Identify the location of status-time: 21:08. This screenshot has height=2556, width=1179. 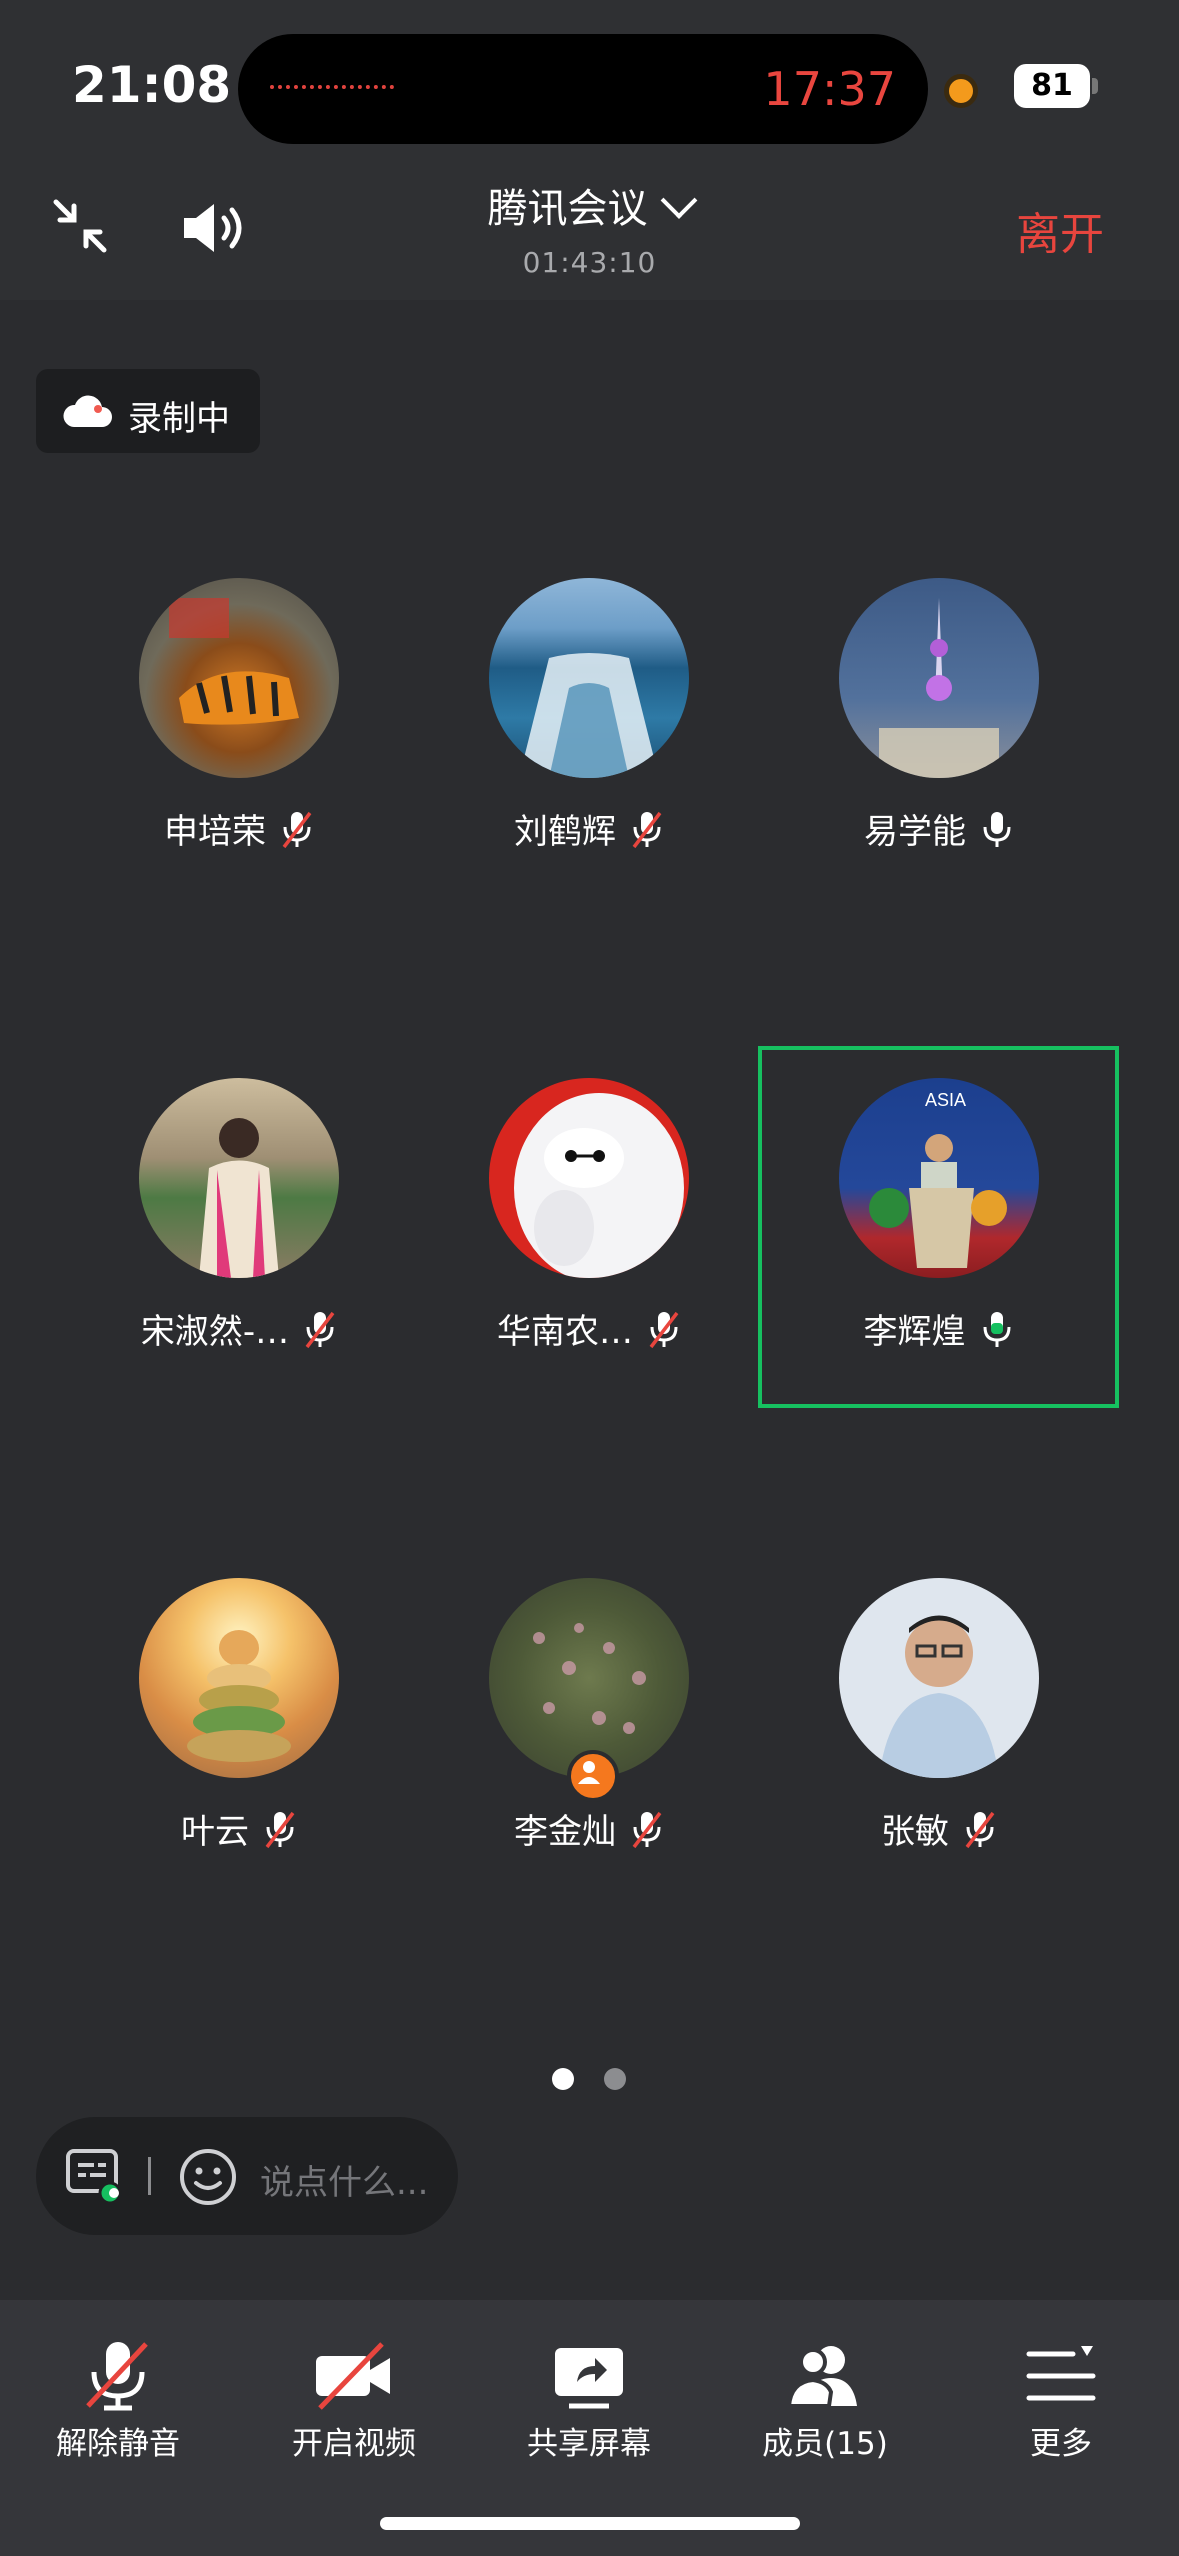
(152, 85).